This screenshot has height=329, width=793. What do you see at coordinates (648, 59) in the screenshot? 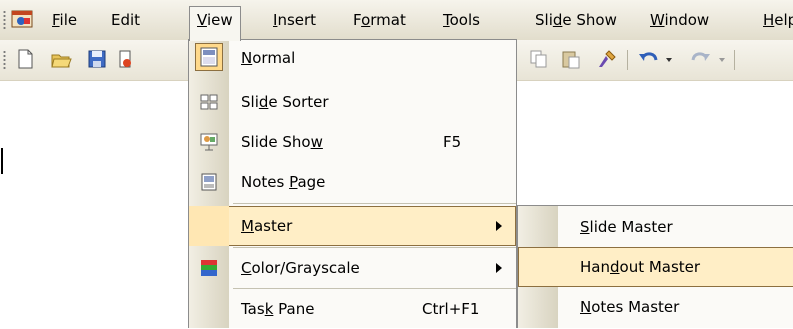
I see `undo-icon` at bounding box center [648, 59].